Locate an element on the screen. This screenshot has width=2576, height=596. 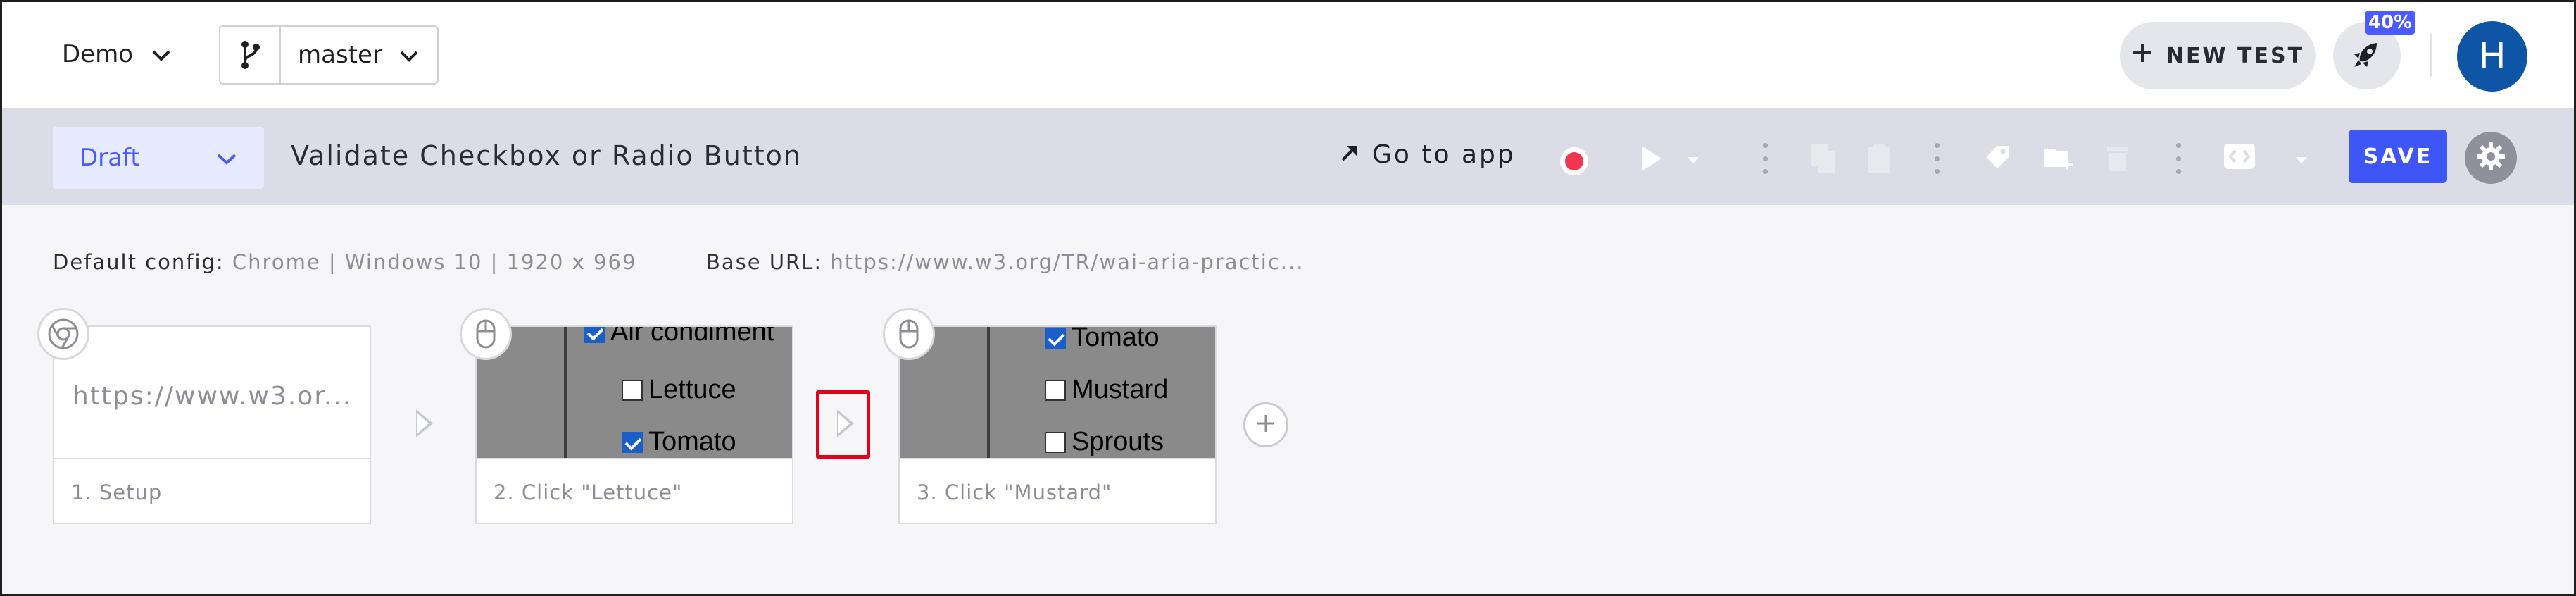
gear-icon is located at coordinates (2490, 158).